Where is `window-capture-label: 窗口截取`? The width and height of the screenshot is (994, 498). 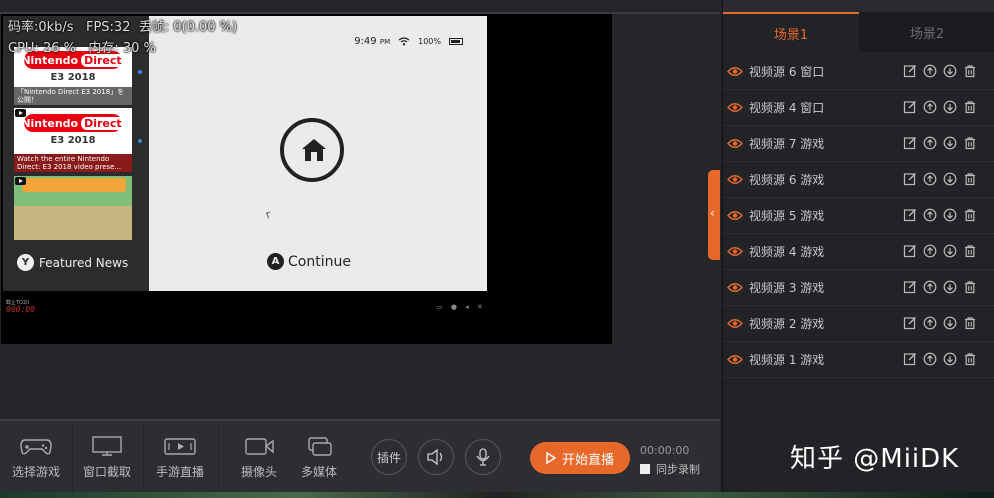 window-capture-label: 窗口截取 is located at coordinates (106, 472).